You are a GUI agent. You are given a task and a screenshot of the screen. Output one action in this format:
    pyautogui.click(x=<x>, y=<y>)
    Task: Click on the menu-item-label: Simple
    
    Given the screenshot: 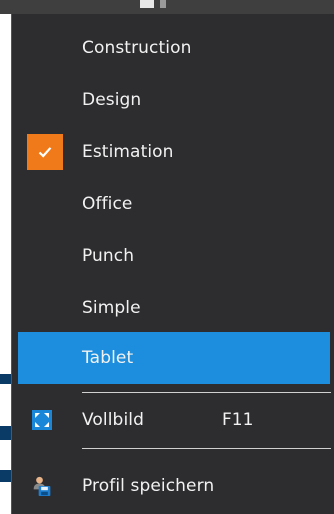 What is the action you would take?
    pyautogui.click(x=111, y=308)
    